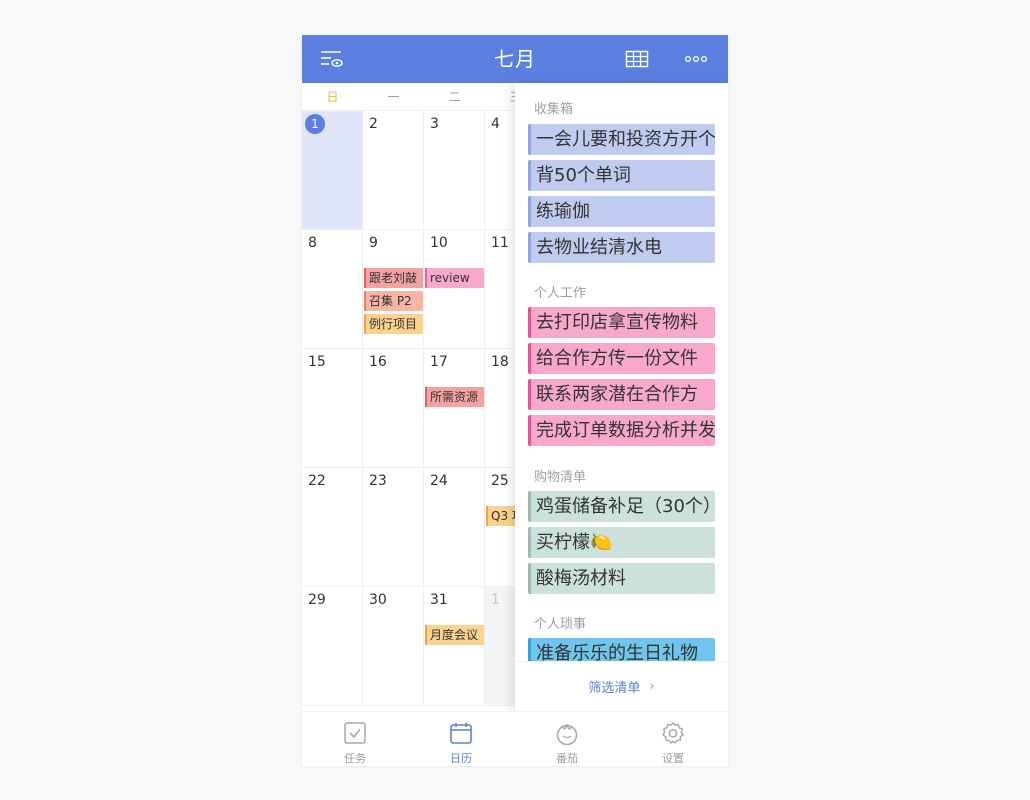 The image size is (1030, 800). What do you see at coordinates (614, 688) in the screenshot?
I see `filter-list-label: 筛选清单` at bounding box center [614, 688].